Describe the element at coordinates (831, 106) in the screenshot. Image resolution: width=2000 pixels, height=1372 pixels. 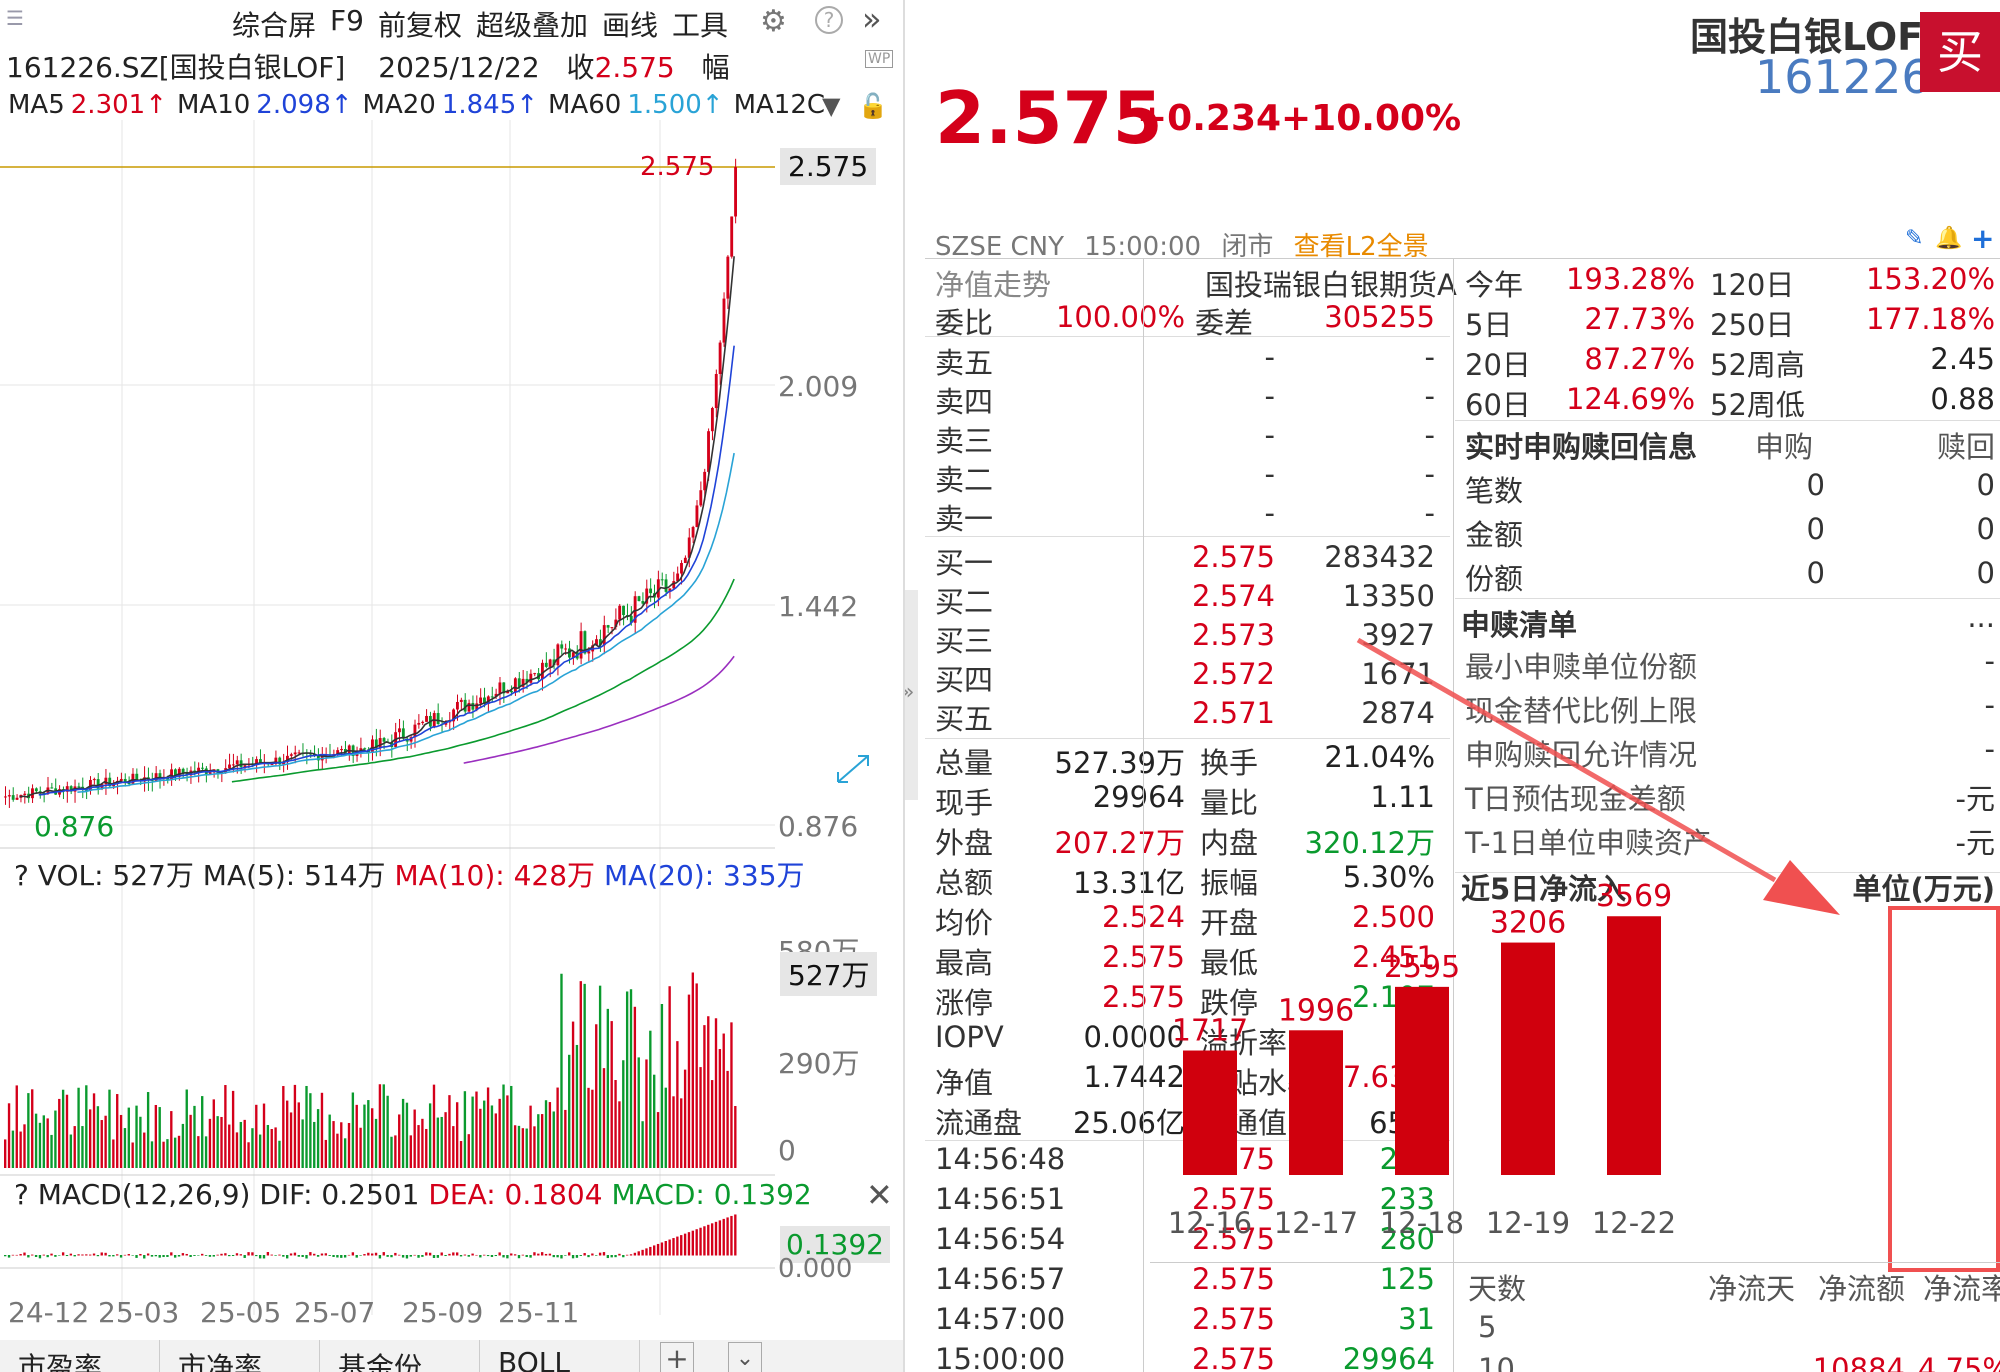
I see `dropdown-triangle-icon: ▼` at that location.